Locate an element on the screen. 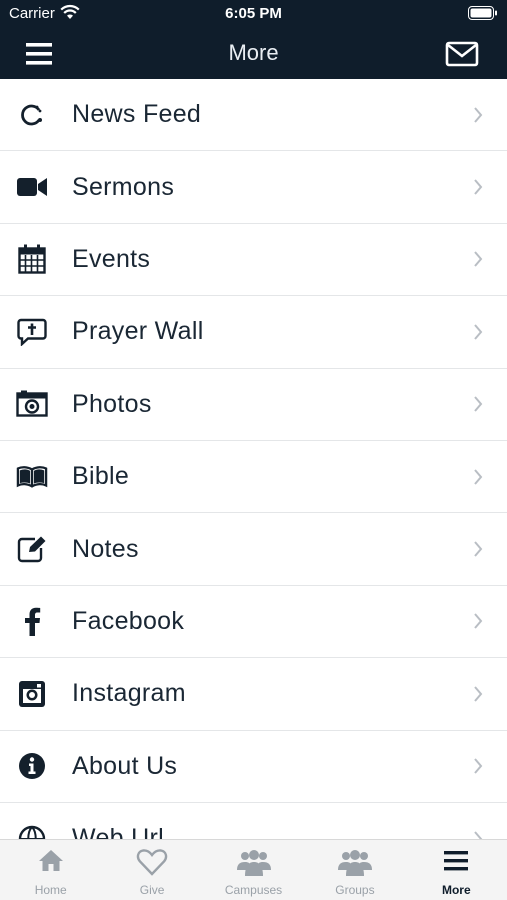  tab-campuses: Campuses is located at coordinates (253, 870).